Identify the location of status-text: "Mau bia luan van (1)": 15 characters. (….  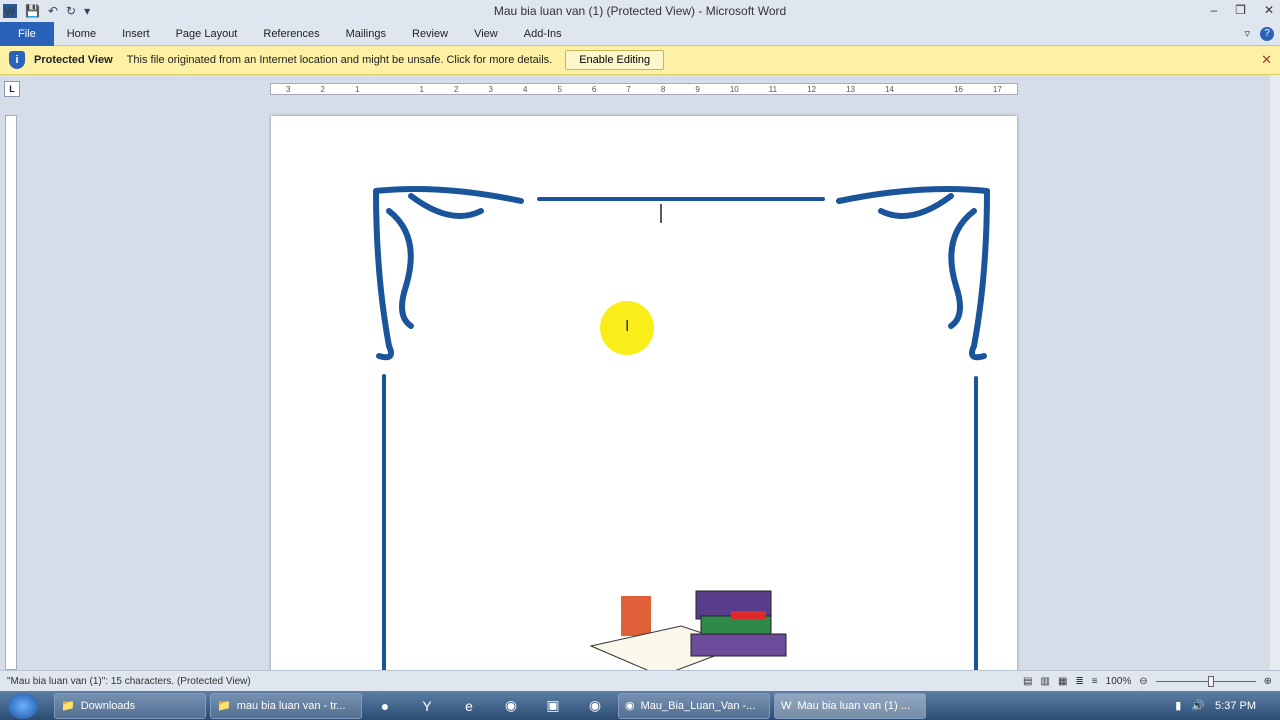
(129, 681).